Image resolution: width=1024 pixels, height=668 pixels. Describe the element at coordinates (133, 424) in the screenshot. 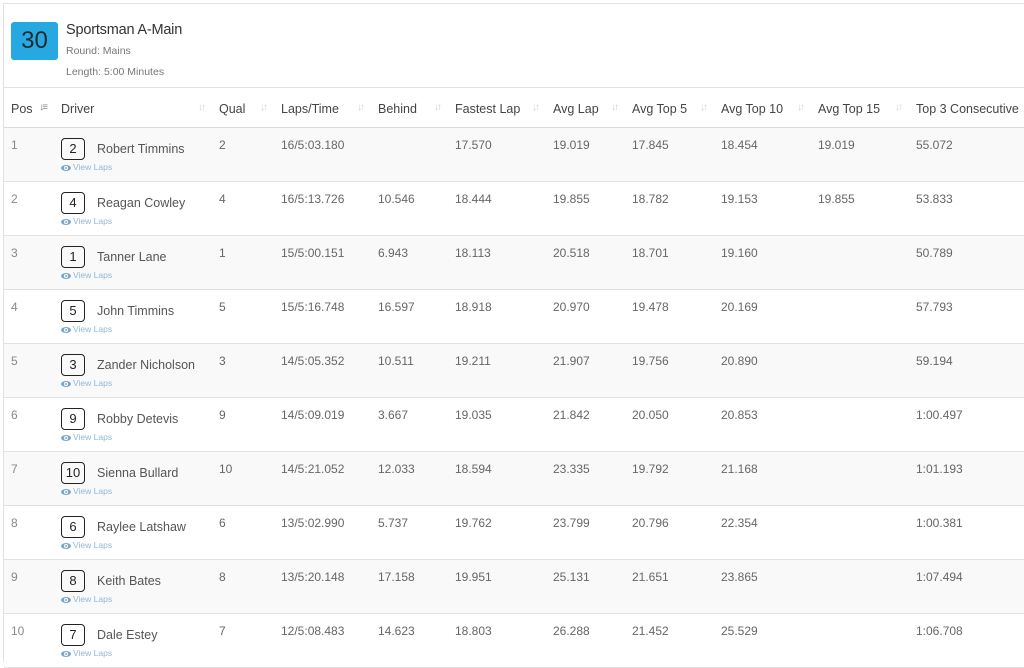

I see `cell-driver: 9 Robby Detevis View Laps` at that location.